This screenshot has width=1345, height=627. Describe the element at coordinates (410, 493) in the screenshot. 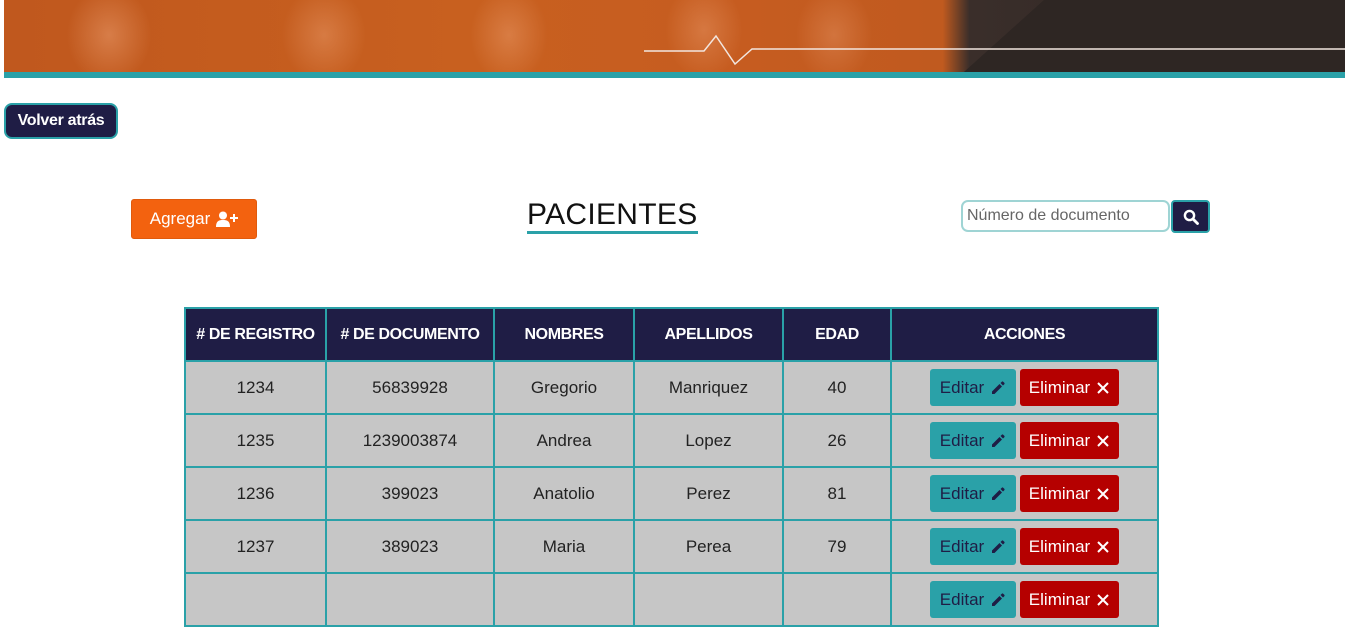

I see `cell-documento: 399023` at that location.